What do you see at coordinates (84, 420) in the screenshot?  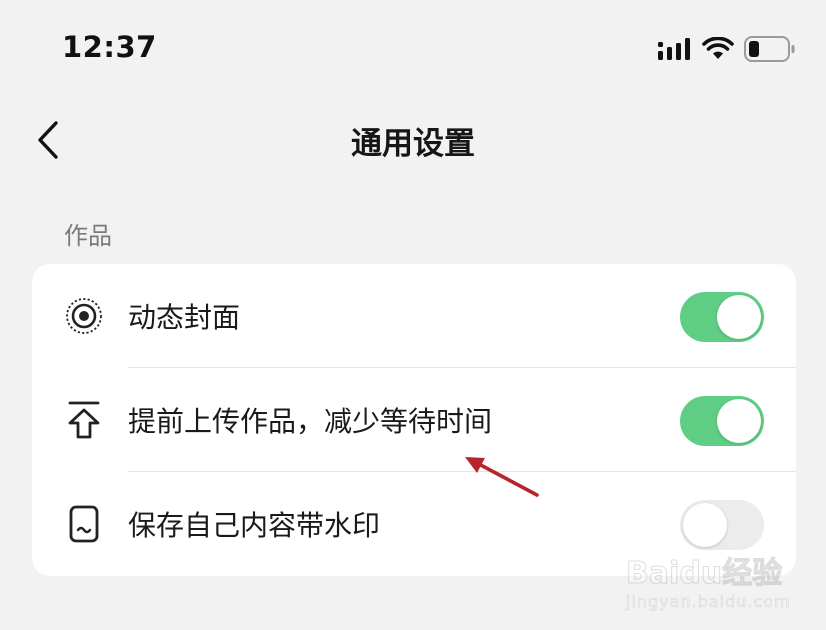 I see `upload-arrow-icon` at bounding box center [84, 420].